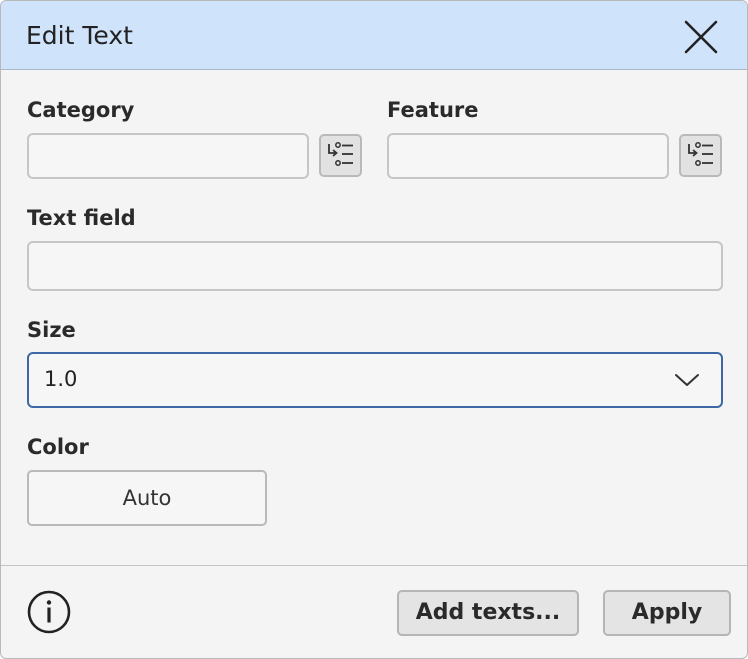  Describe the element at coordinates (168, 156) in the screenshot. I see `category-input` at that location.